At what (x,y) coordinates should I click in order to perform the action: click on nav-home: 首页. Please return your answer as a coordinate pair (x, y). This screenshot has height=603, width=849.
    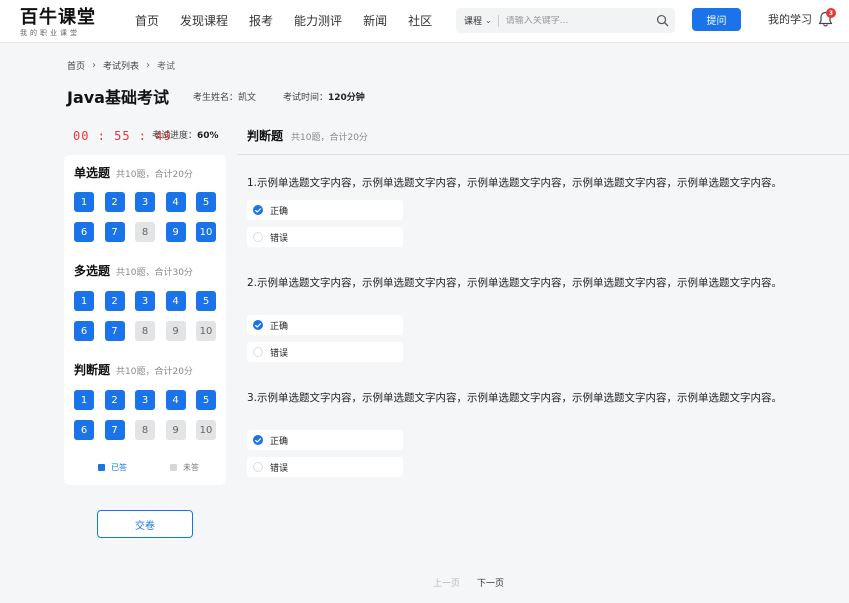
    Looking at the image, I should click on (147, 21).